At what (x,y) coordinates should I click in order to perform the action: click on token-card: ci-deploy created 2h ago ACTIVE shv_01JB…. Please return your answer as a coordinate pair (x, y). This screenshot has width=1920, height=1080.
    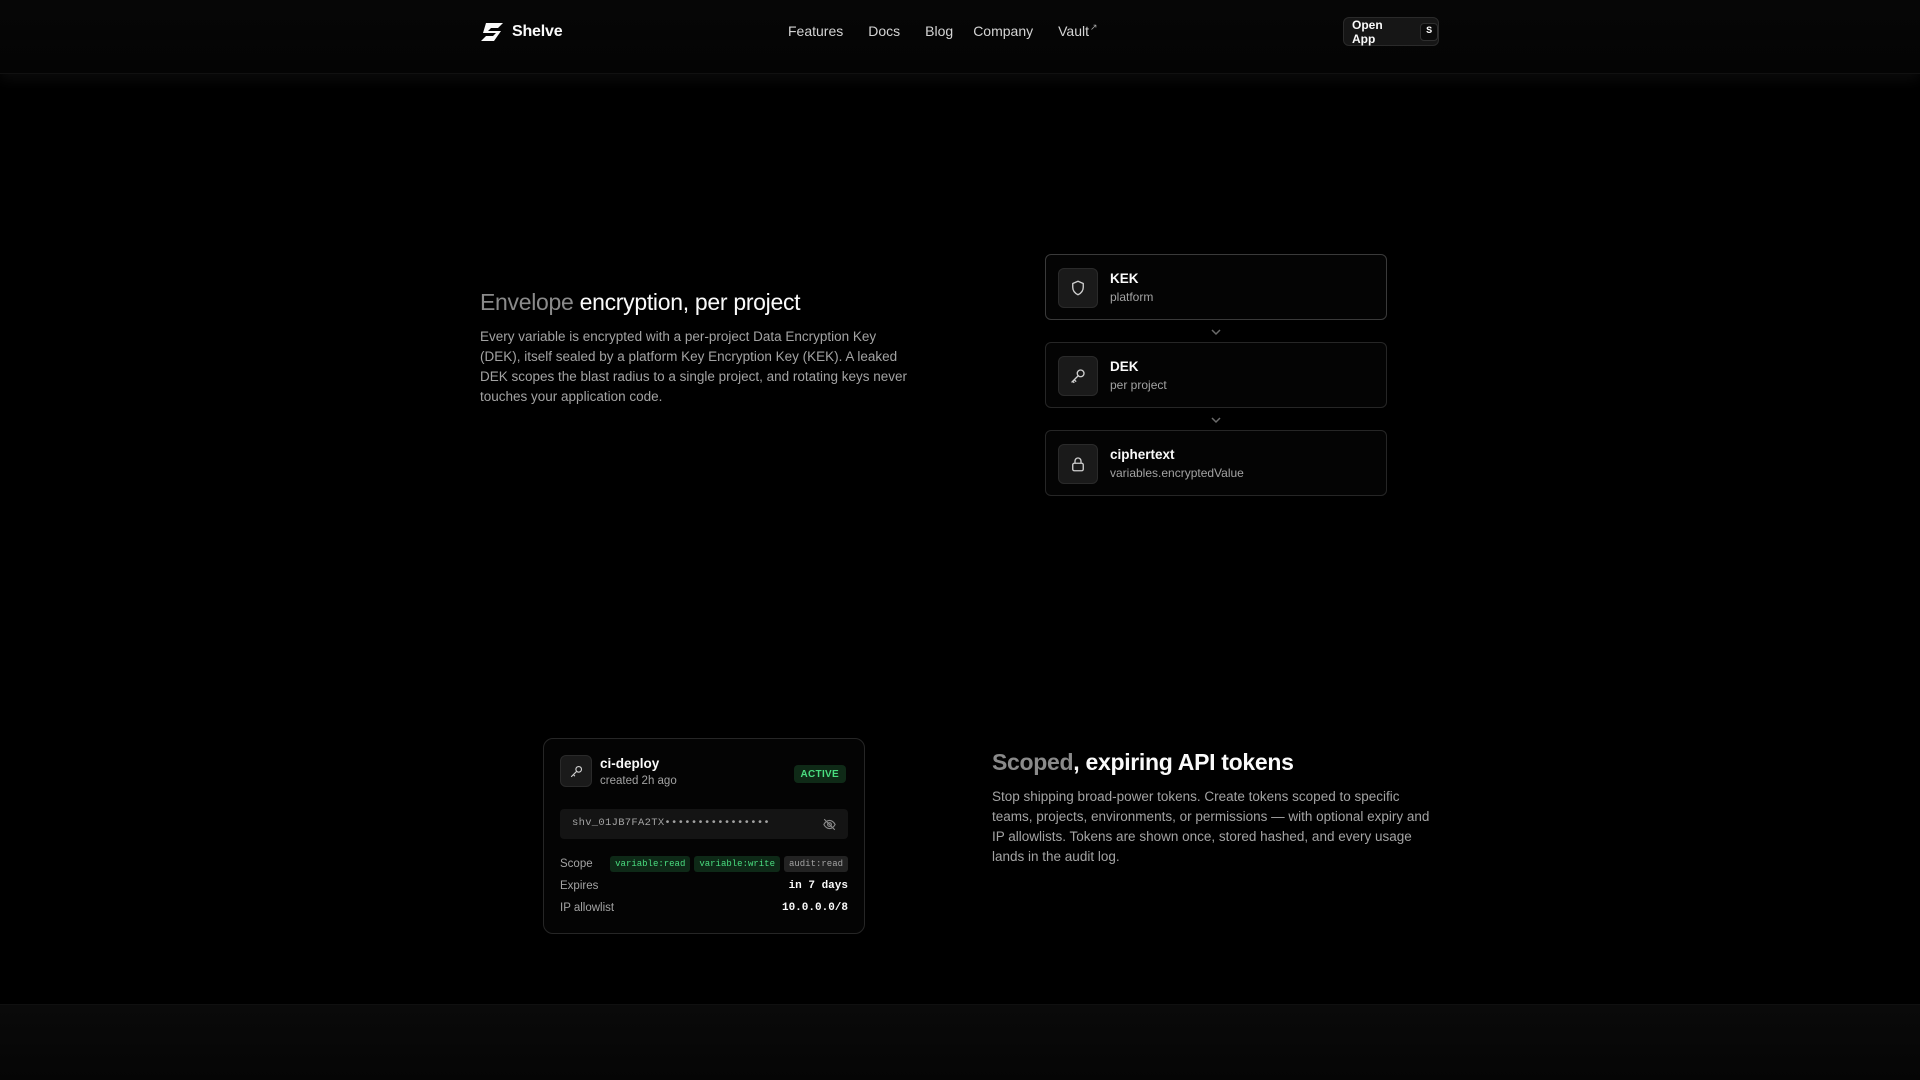
    Looking at the image, I should click on (704, 836).